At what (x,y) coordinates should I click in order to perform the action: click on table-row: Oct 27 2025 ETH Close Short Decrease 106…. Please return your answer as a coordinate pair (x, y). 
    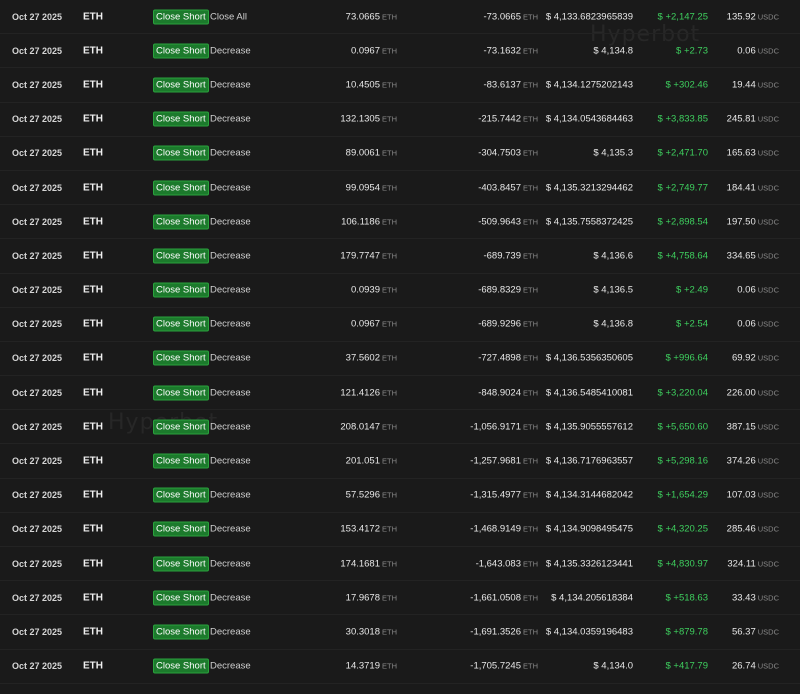
    Looking at the image, I should click on (400, 222).